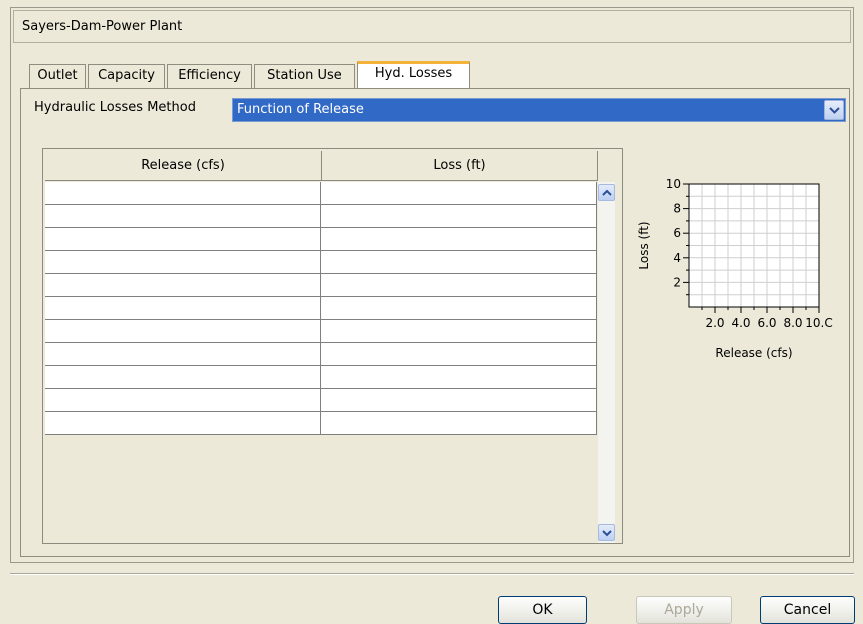 This screenshot has height=624, width=863. Describe the element at coordinates (542, 610) in the screenshot. I see `ok-button: OK` at that location.